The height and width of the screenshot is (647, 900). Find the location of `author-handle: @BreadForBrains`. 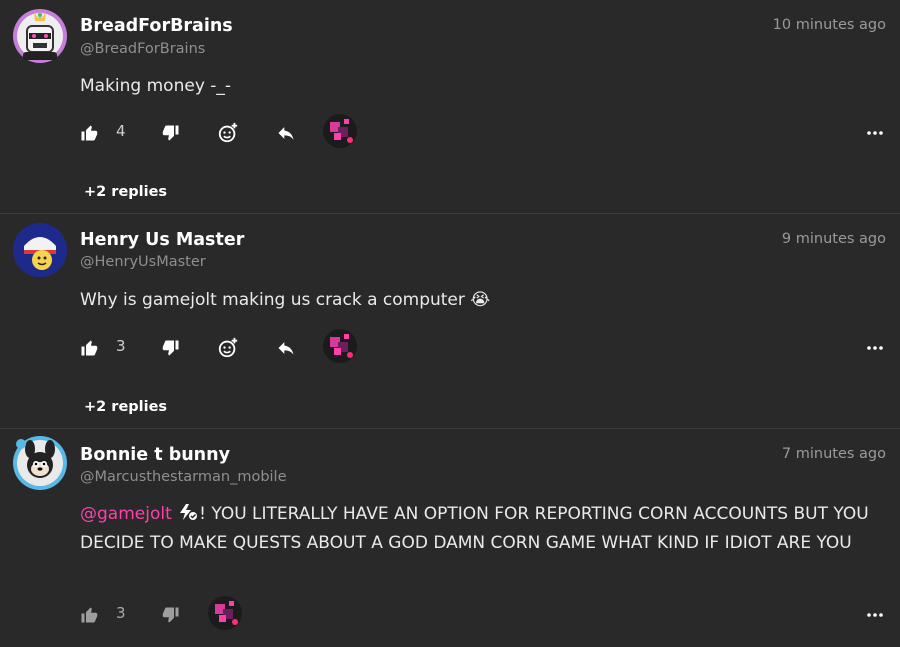

author-handle: @BreadForBrains is located at coordinates (142, 49).